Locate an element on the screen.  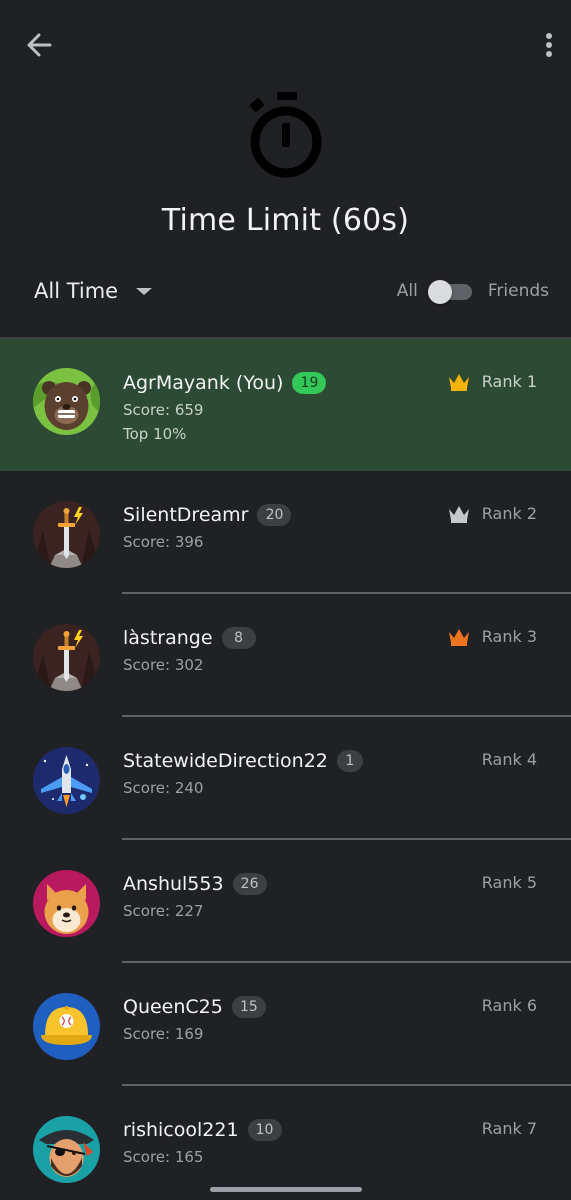
leaderboard-row: StatewideDirection22 1 Score: 240 Rank 4 is located at coordinates (285, 778).